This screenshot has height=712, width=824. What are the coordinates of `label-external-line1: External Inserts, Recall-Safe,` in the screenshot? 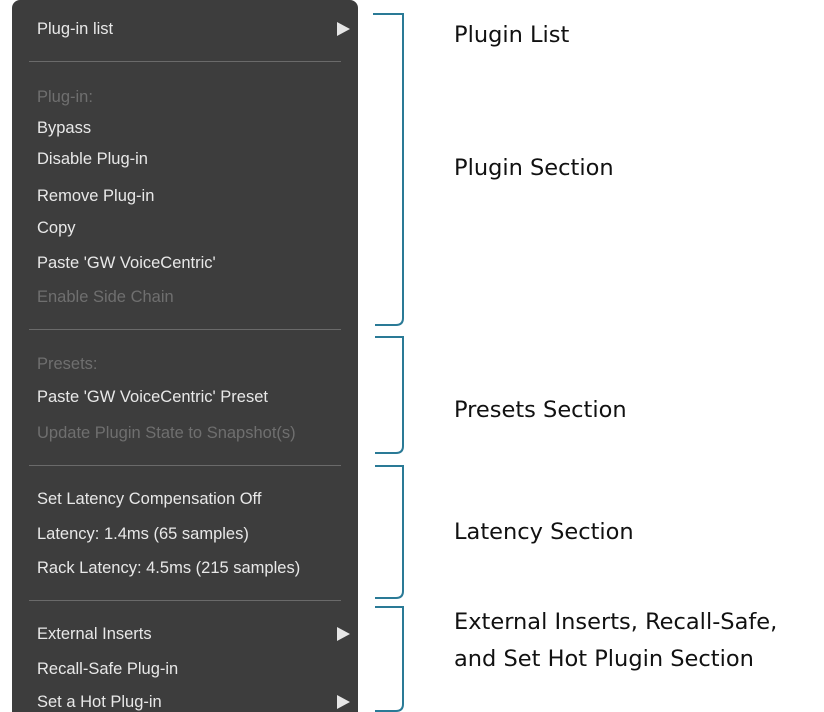 It's located at (616, 622).